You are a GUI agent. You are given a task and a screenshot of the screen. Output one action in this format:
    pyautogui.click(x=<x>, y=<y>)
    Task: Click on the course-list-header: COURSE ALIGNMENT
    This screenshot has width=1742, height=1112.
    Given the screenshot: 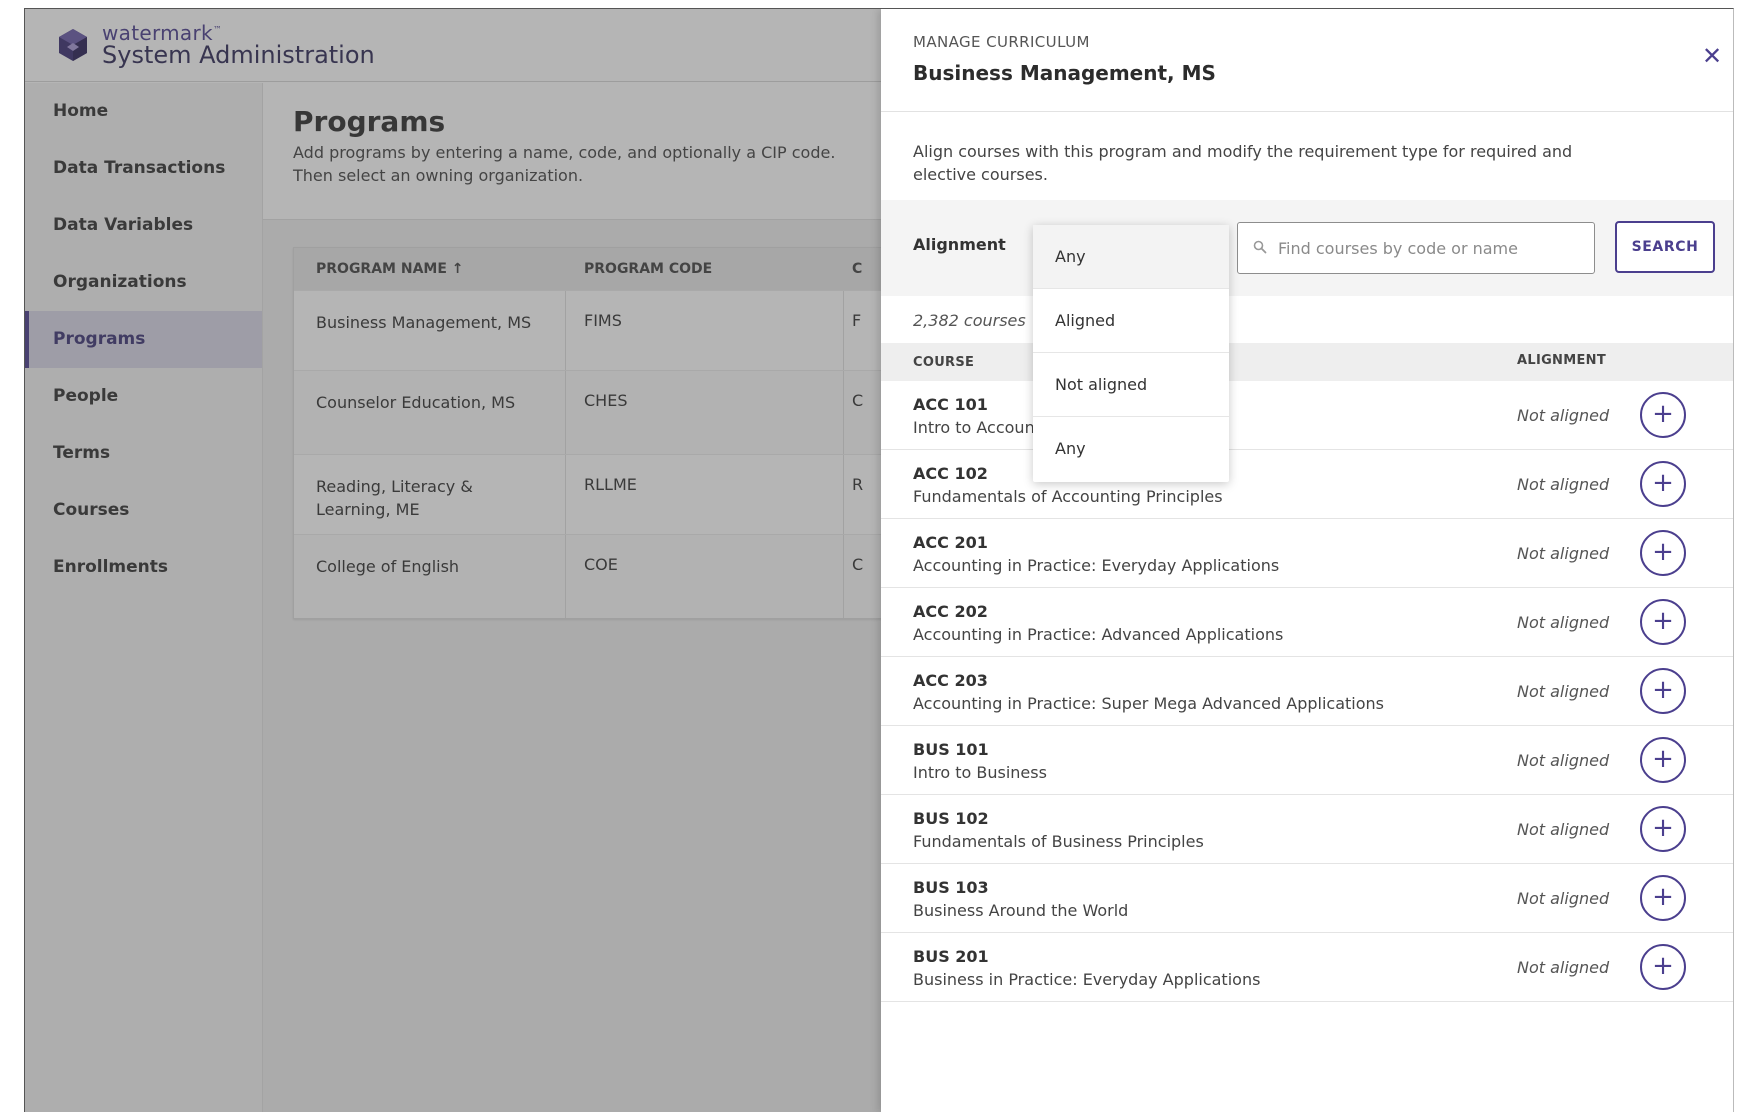 What is the action you would take?
    pyautogui.click(x=1307, y=362)
    